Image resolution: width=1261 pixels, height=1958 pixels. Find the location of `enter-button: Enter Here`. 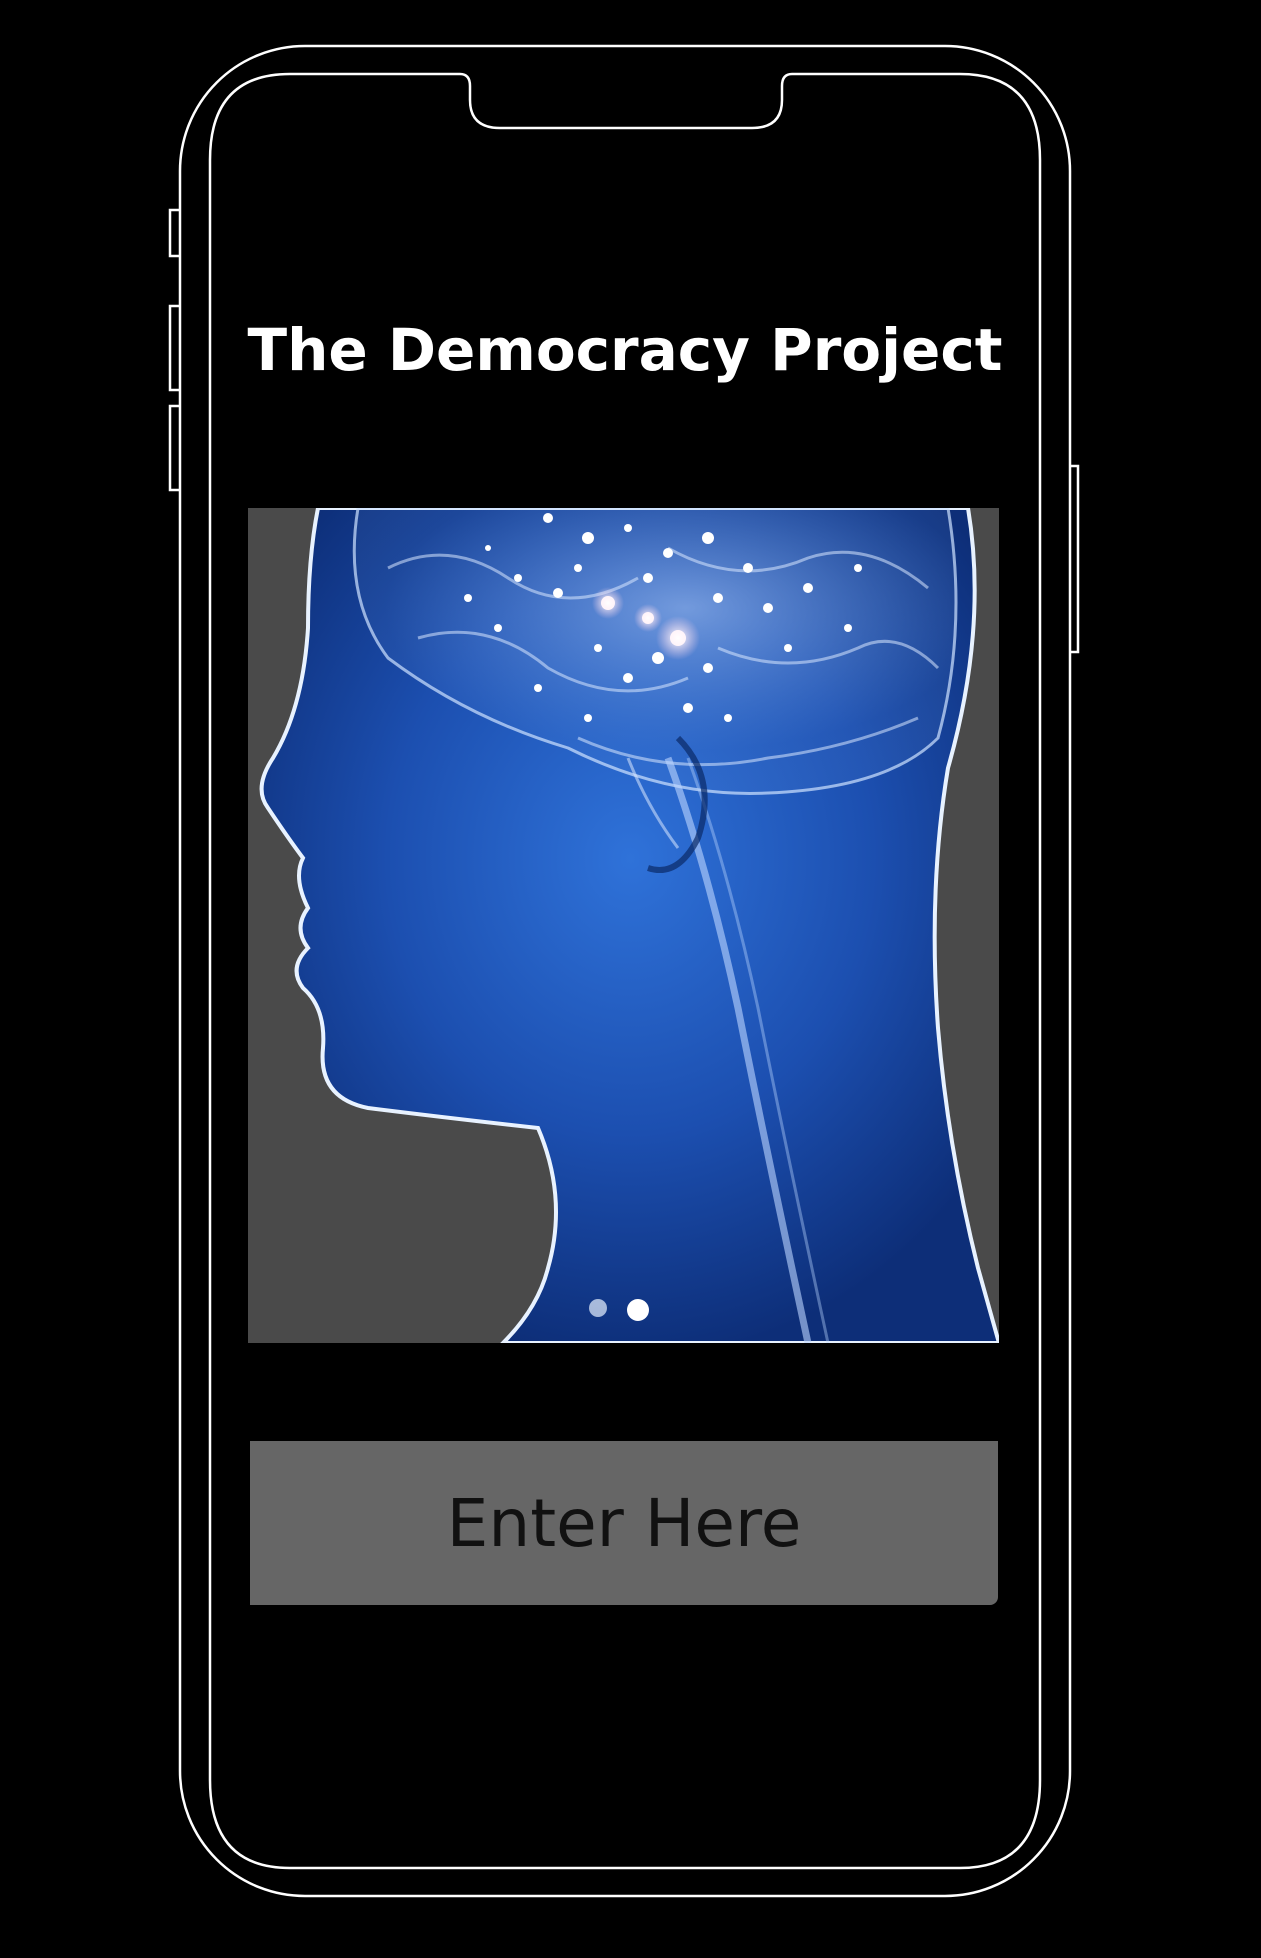

enter-button: Enter Here is located at coordinates (624, 1523).